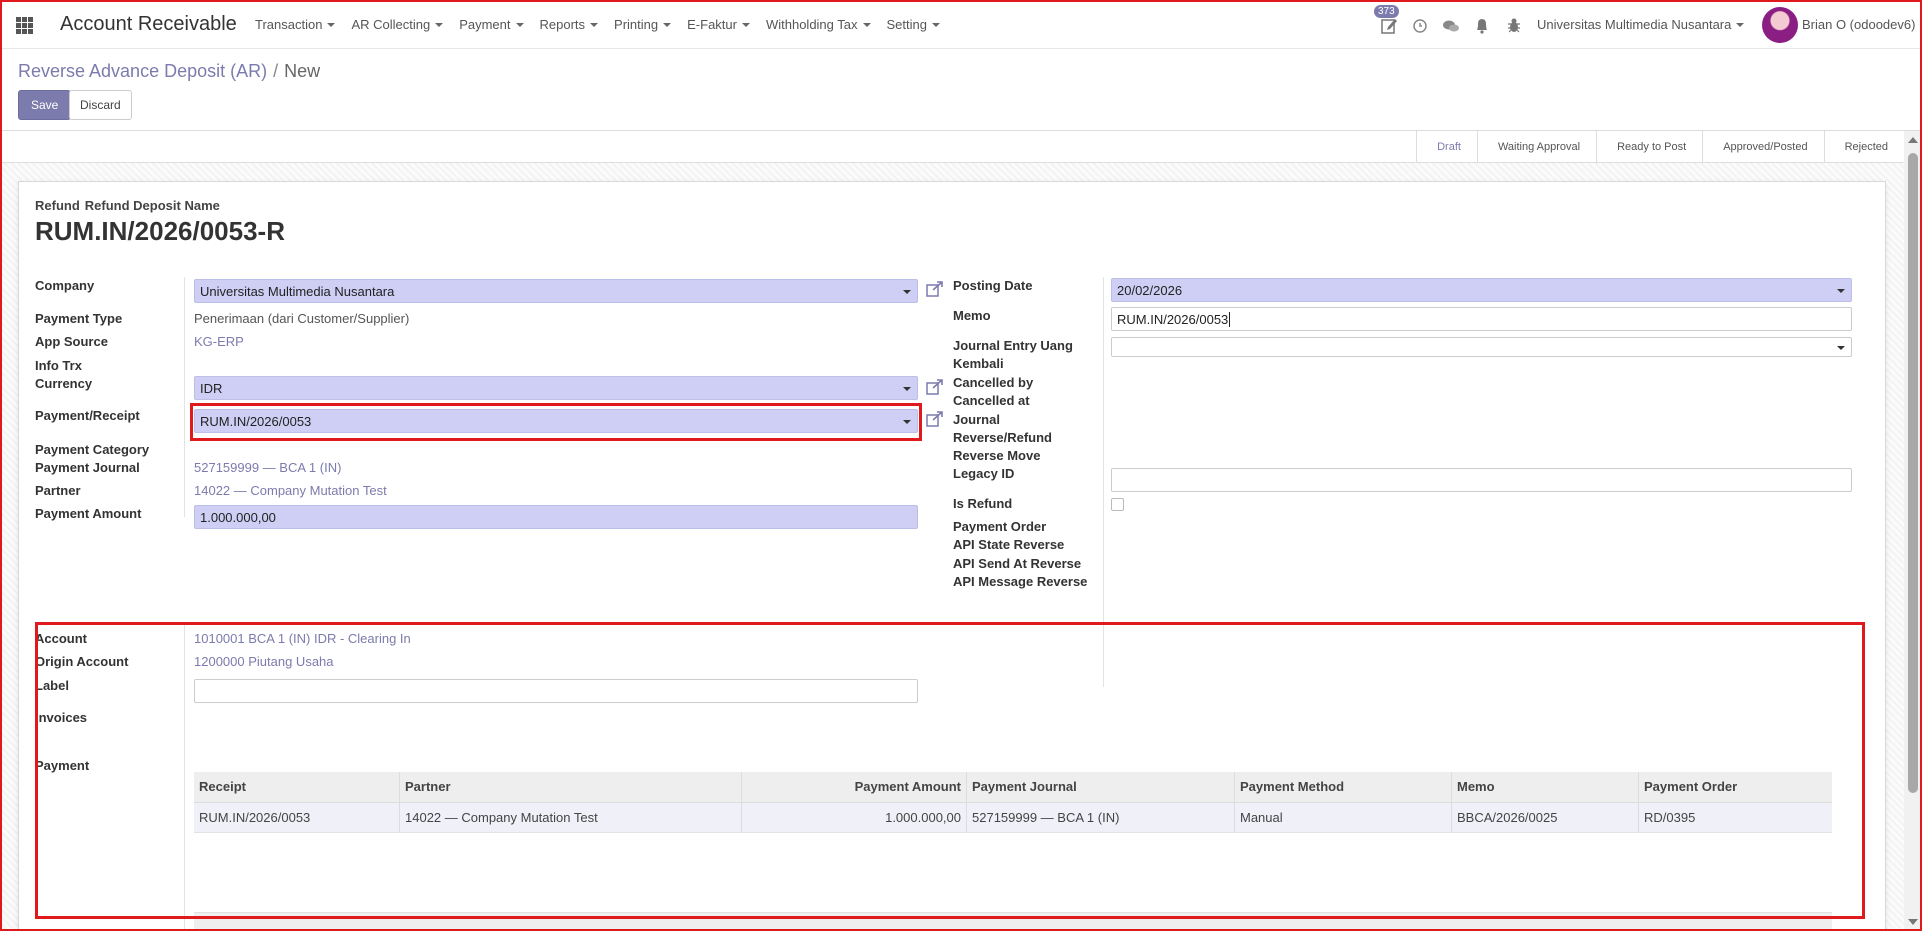 The height and width of the screenshot is (931, 1922). What do you see at coordinates (907, 389) in the screenshot?
I see `currency-dropdown-caret-icon` at bounding box center [907, 389].